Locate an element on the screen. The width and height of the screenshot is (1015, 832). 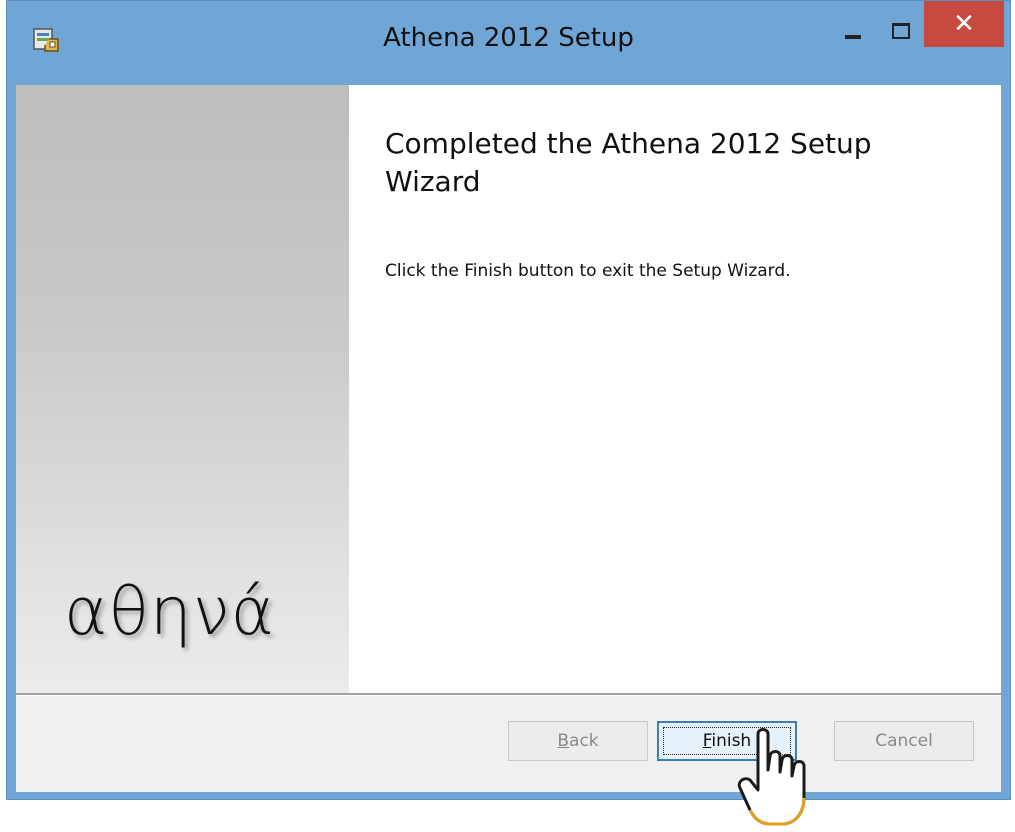
back-button-label: ack is located at coordinates (584, 741).